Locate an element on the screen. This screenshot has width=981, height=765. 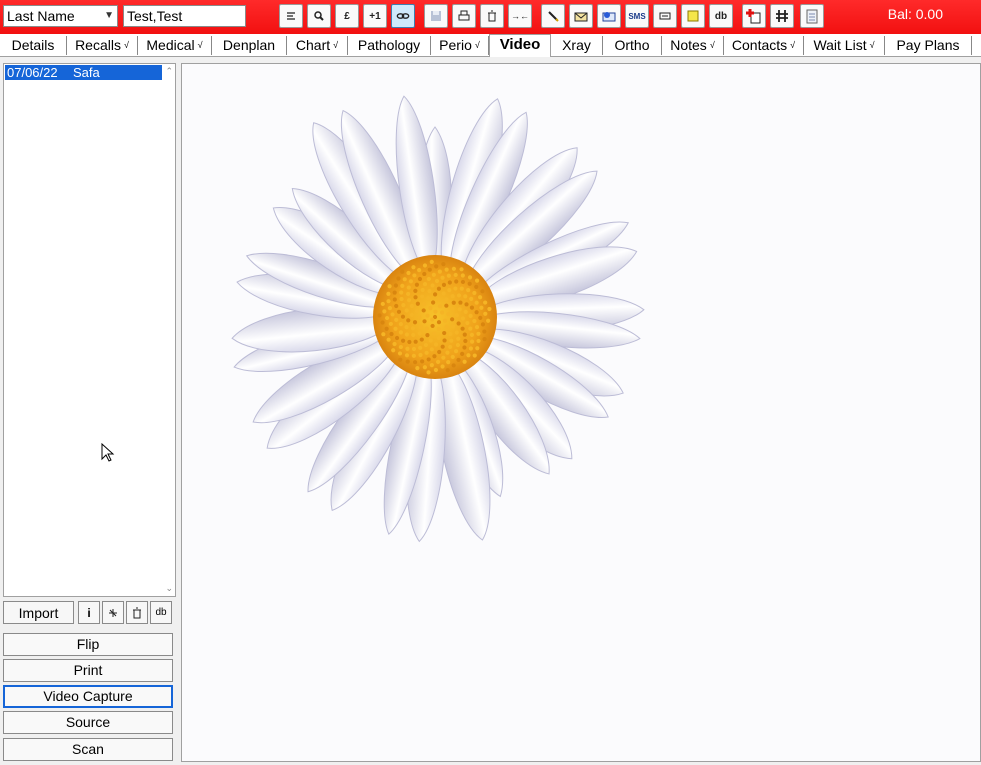
tab-perio: Perio √ is located at coordinates (460, 45).